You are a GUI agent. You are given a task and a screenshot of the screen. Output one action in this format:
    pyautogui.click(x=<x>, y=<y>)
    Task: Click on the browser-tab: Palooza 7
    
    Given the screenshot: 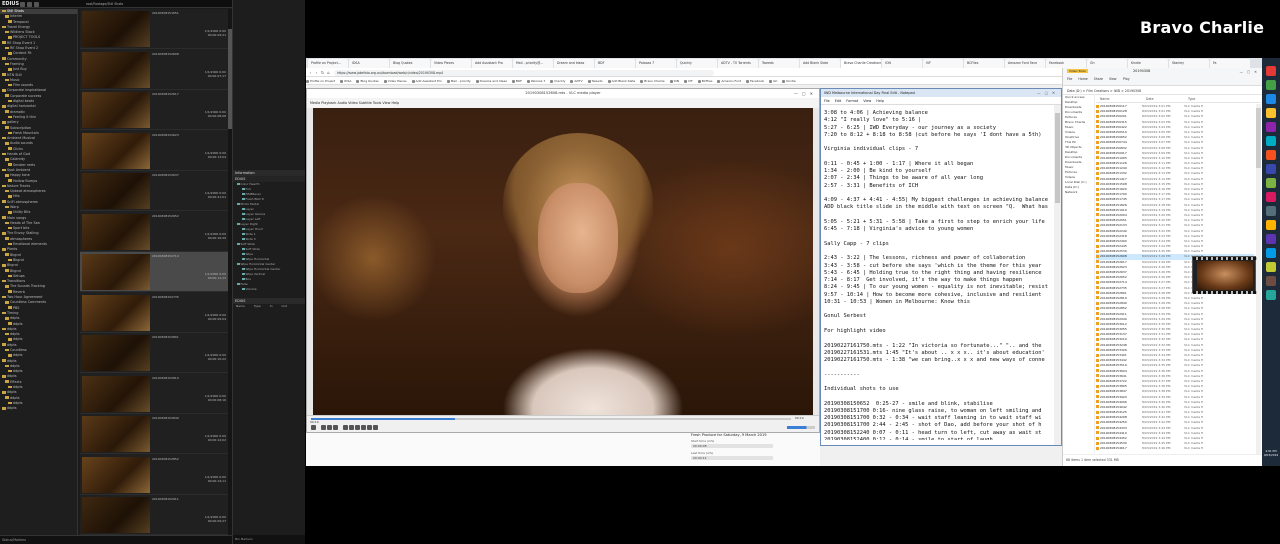 What is the action you would take?
    pyautogui.click(x=656, y=63)
    